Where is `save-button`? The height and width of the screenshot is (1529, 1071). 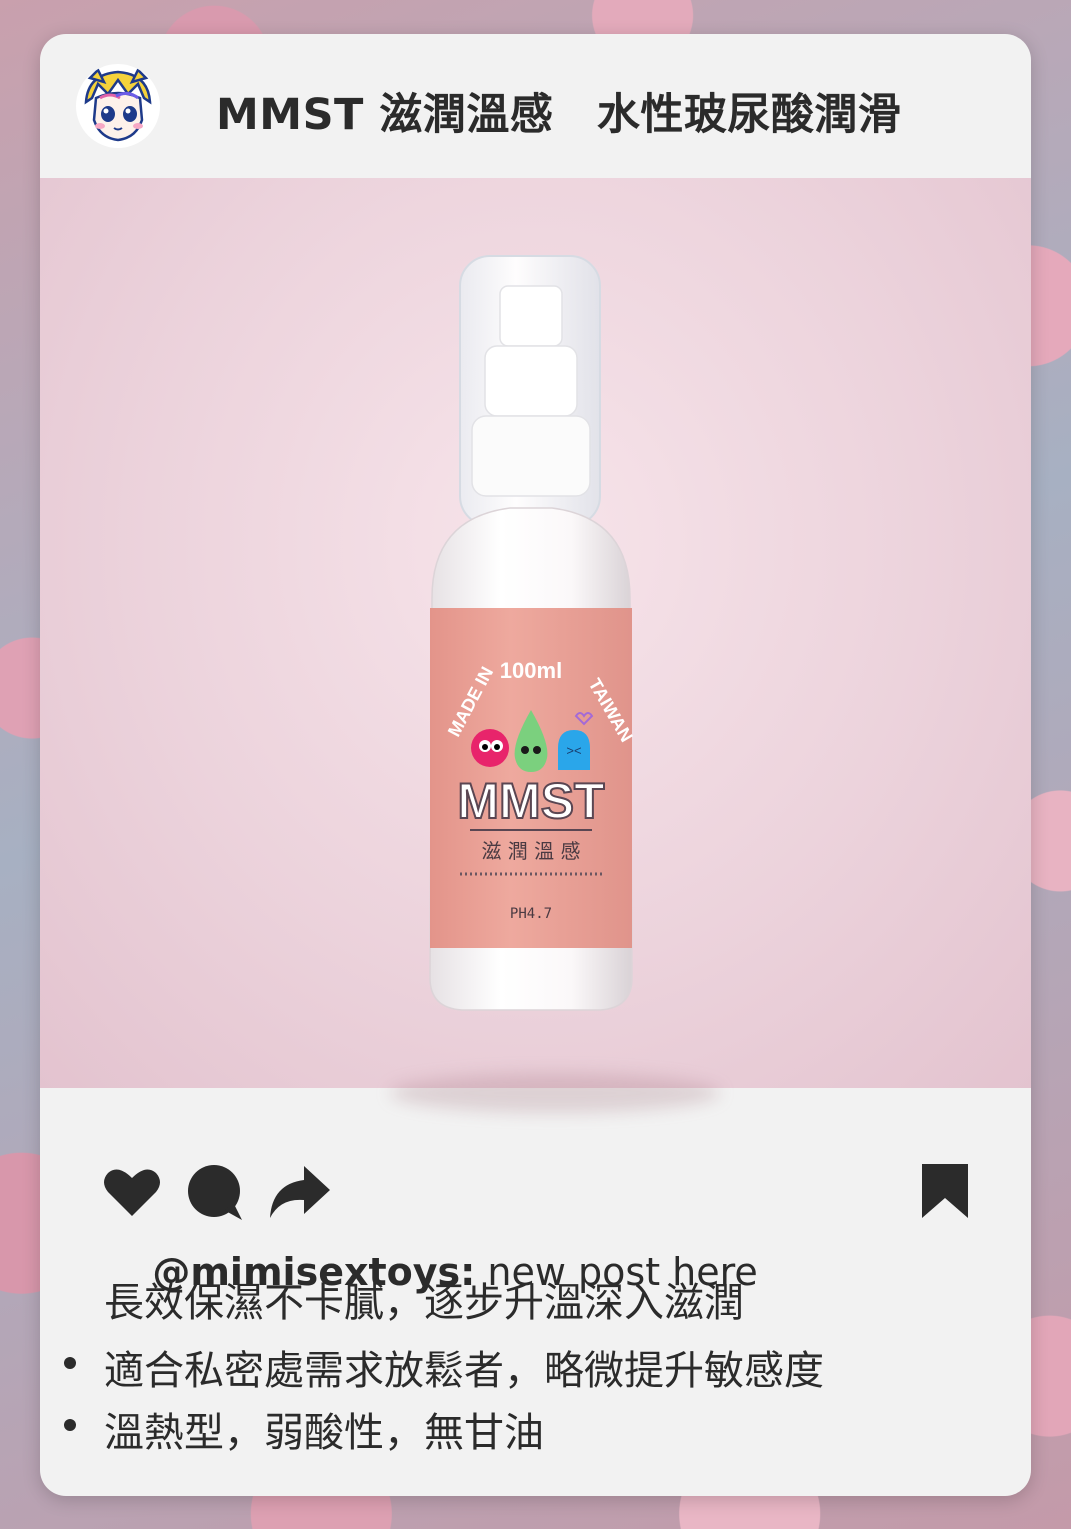 save-button is located at coordinates (945, 1191).